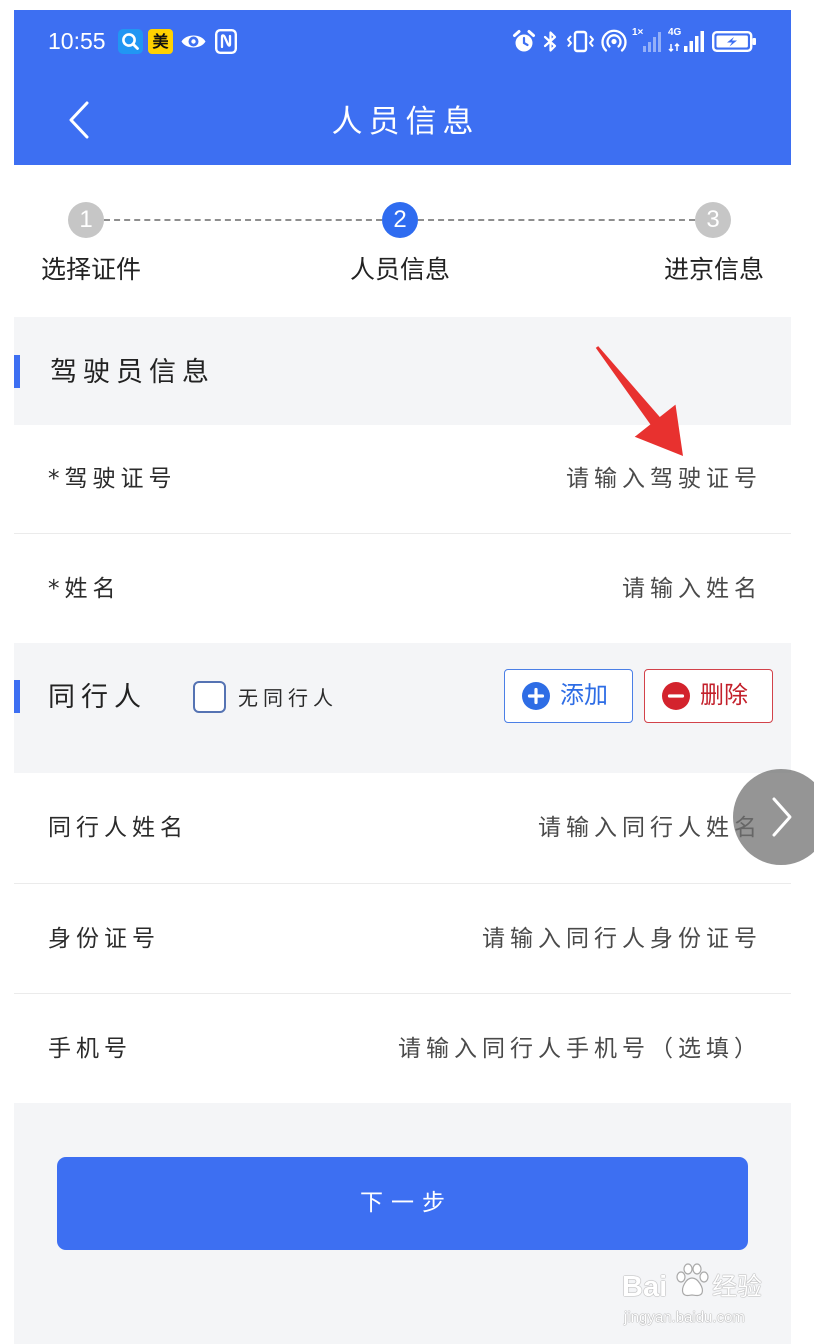  I want to click on step-1-number: 1, so click(86, 219).